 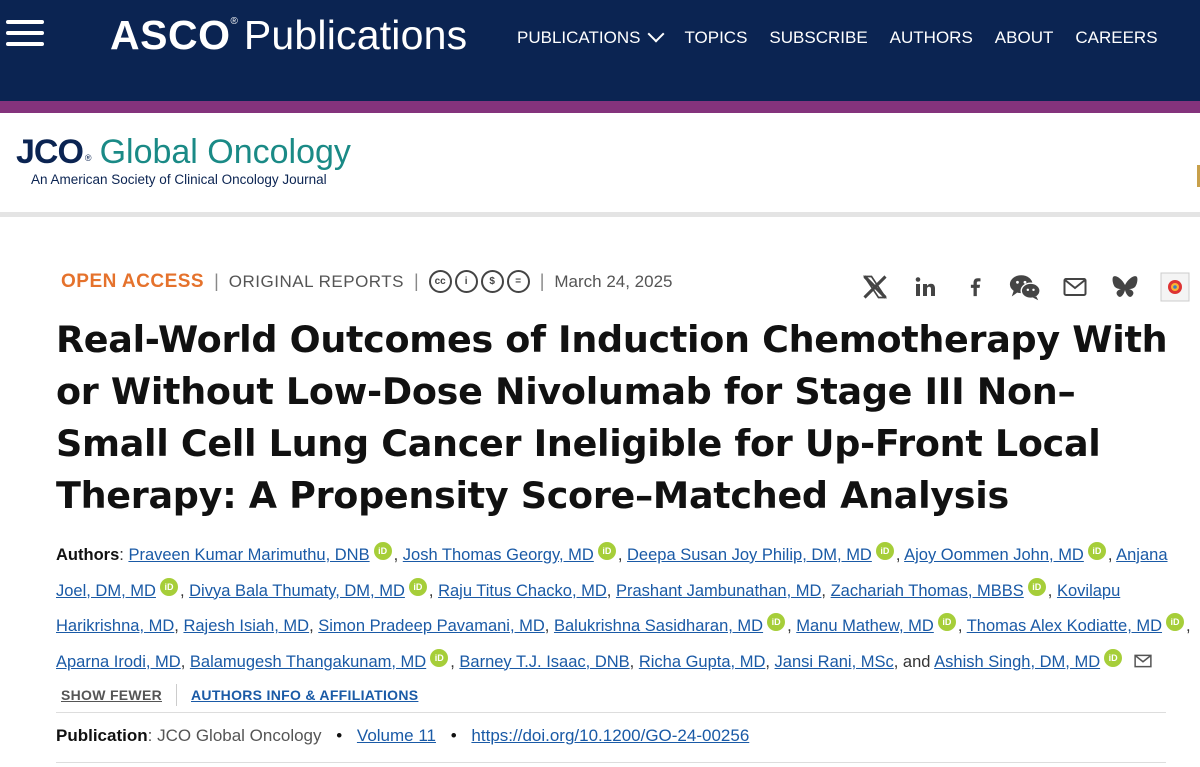 I want to click on email-share-icon, so click(x=1075, y=287).